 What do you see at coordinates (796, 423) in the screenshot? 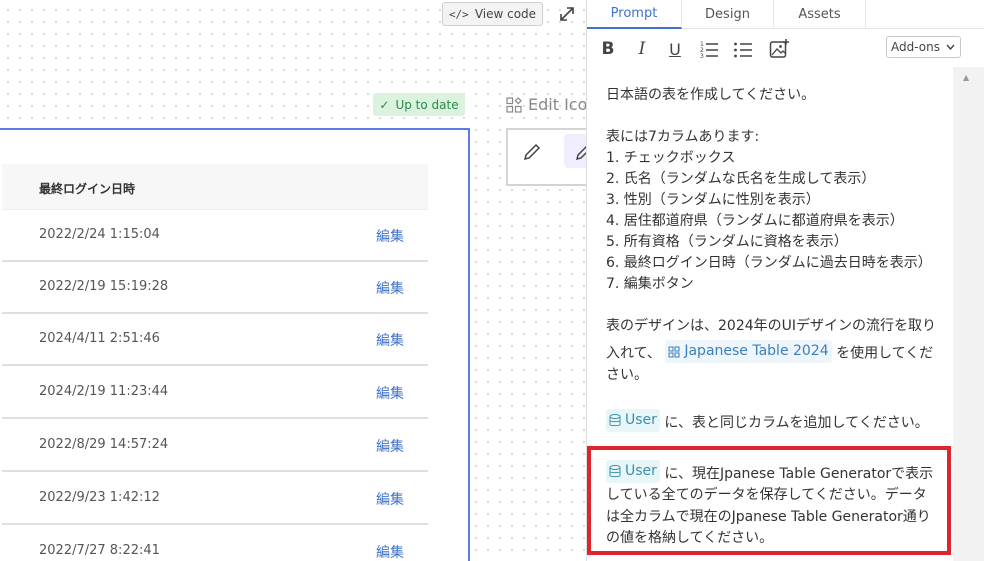
I see `prompt-text: に、表と同じカラムを追加してください。` at bounding box center [796, 423].